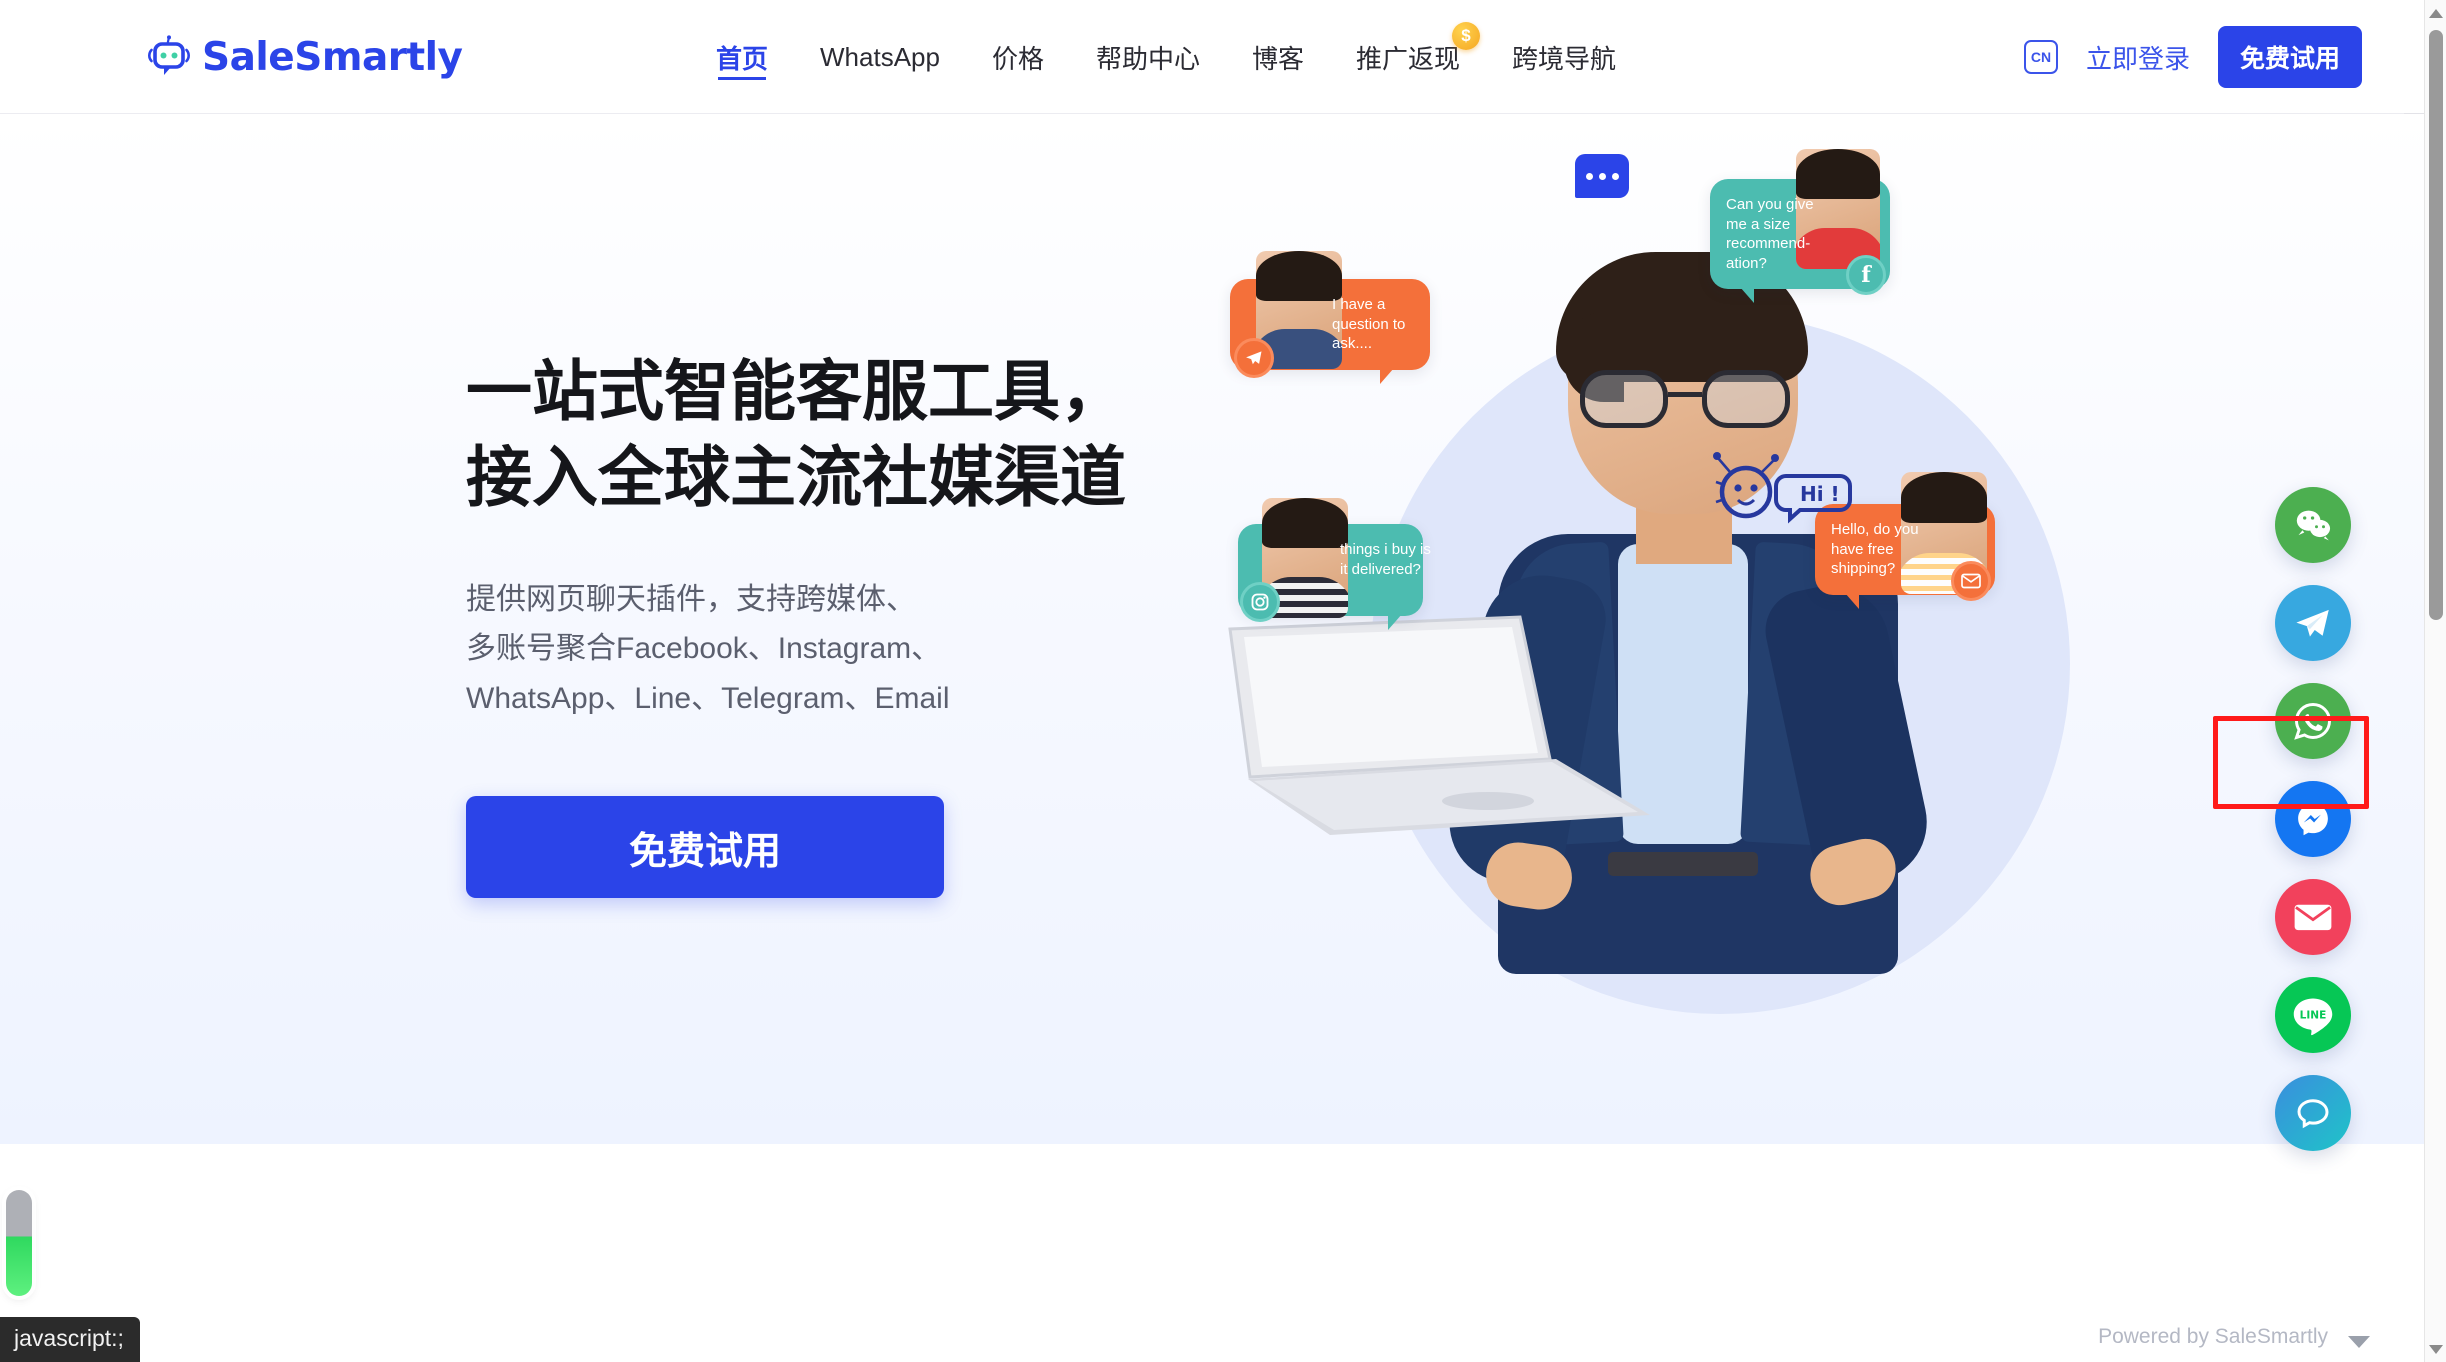 This screenshot has height=1362, width=2446. What do you see at coordinates (2213, 1336) in the screenshot?
I see `powered-by-label: Powered by SaleSmartly` at bounding box center [2213, 1336].